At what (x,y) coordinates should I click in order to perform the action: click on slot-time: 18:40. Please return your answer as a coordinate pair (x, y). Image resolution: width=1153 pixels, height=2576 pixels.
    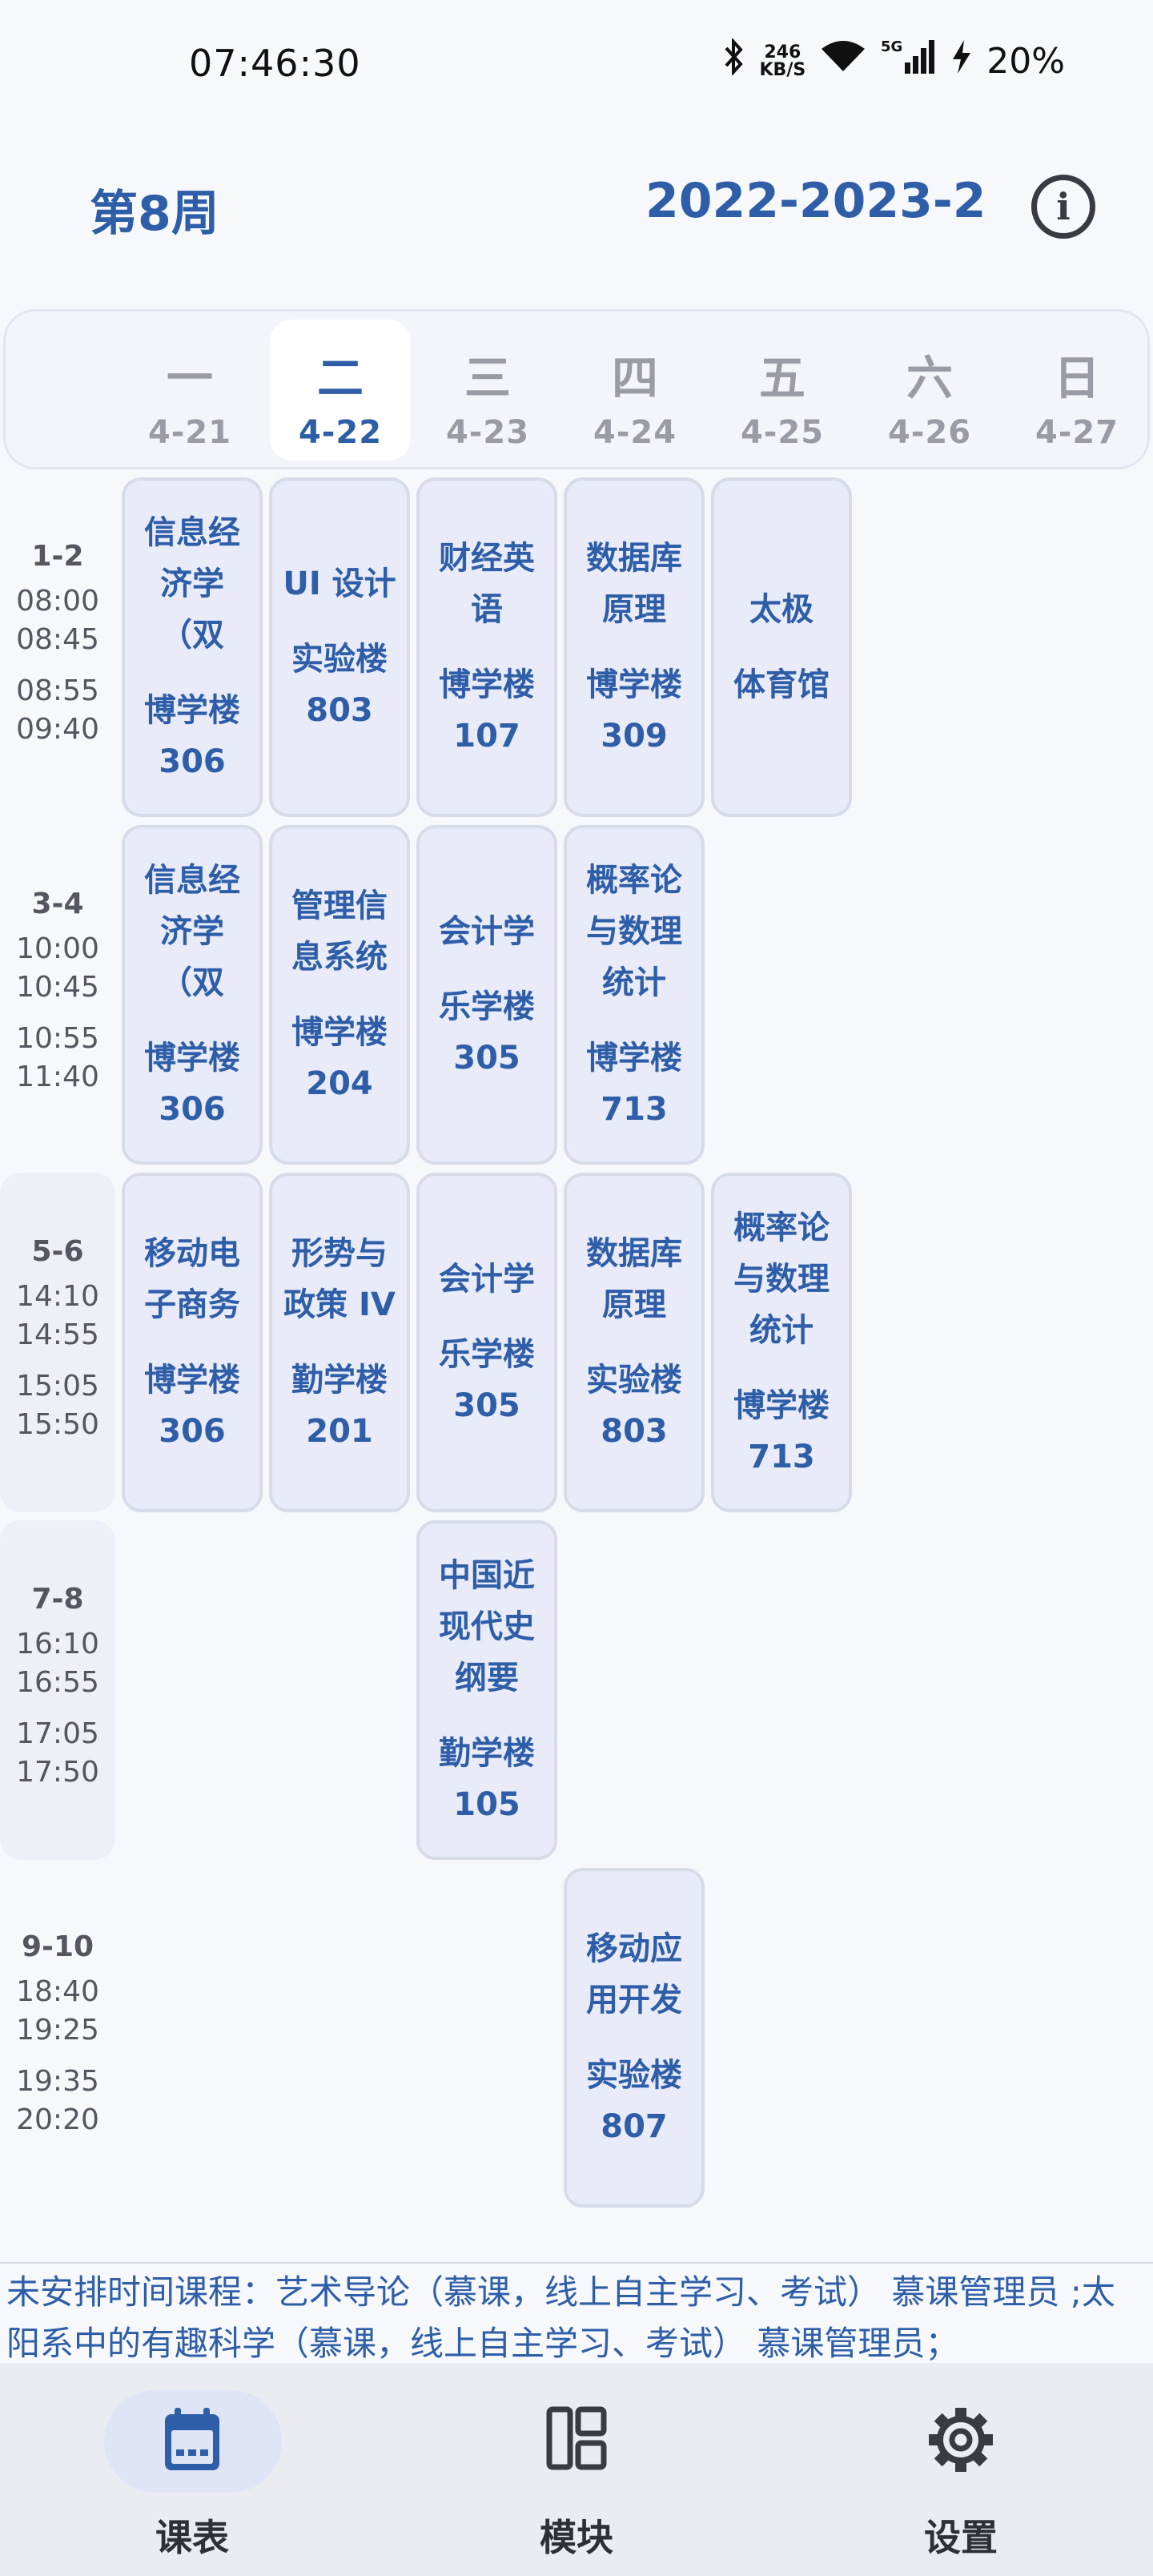
    Looking at the image, I should click on (58, 1991).